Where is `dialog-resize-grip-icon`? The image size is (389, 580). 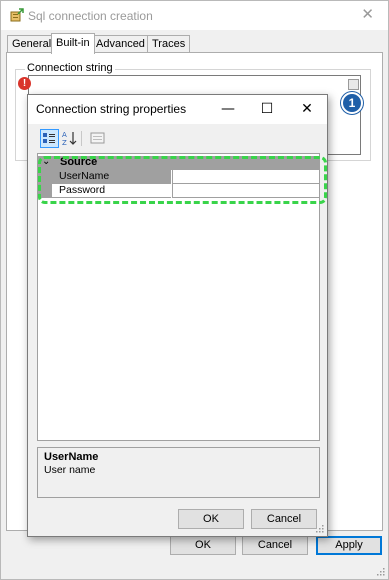 dialog-resize-grip-icon is located at coordinates (319, 528).